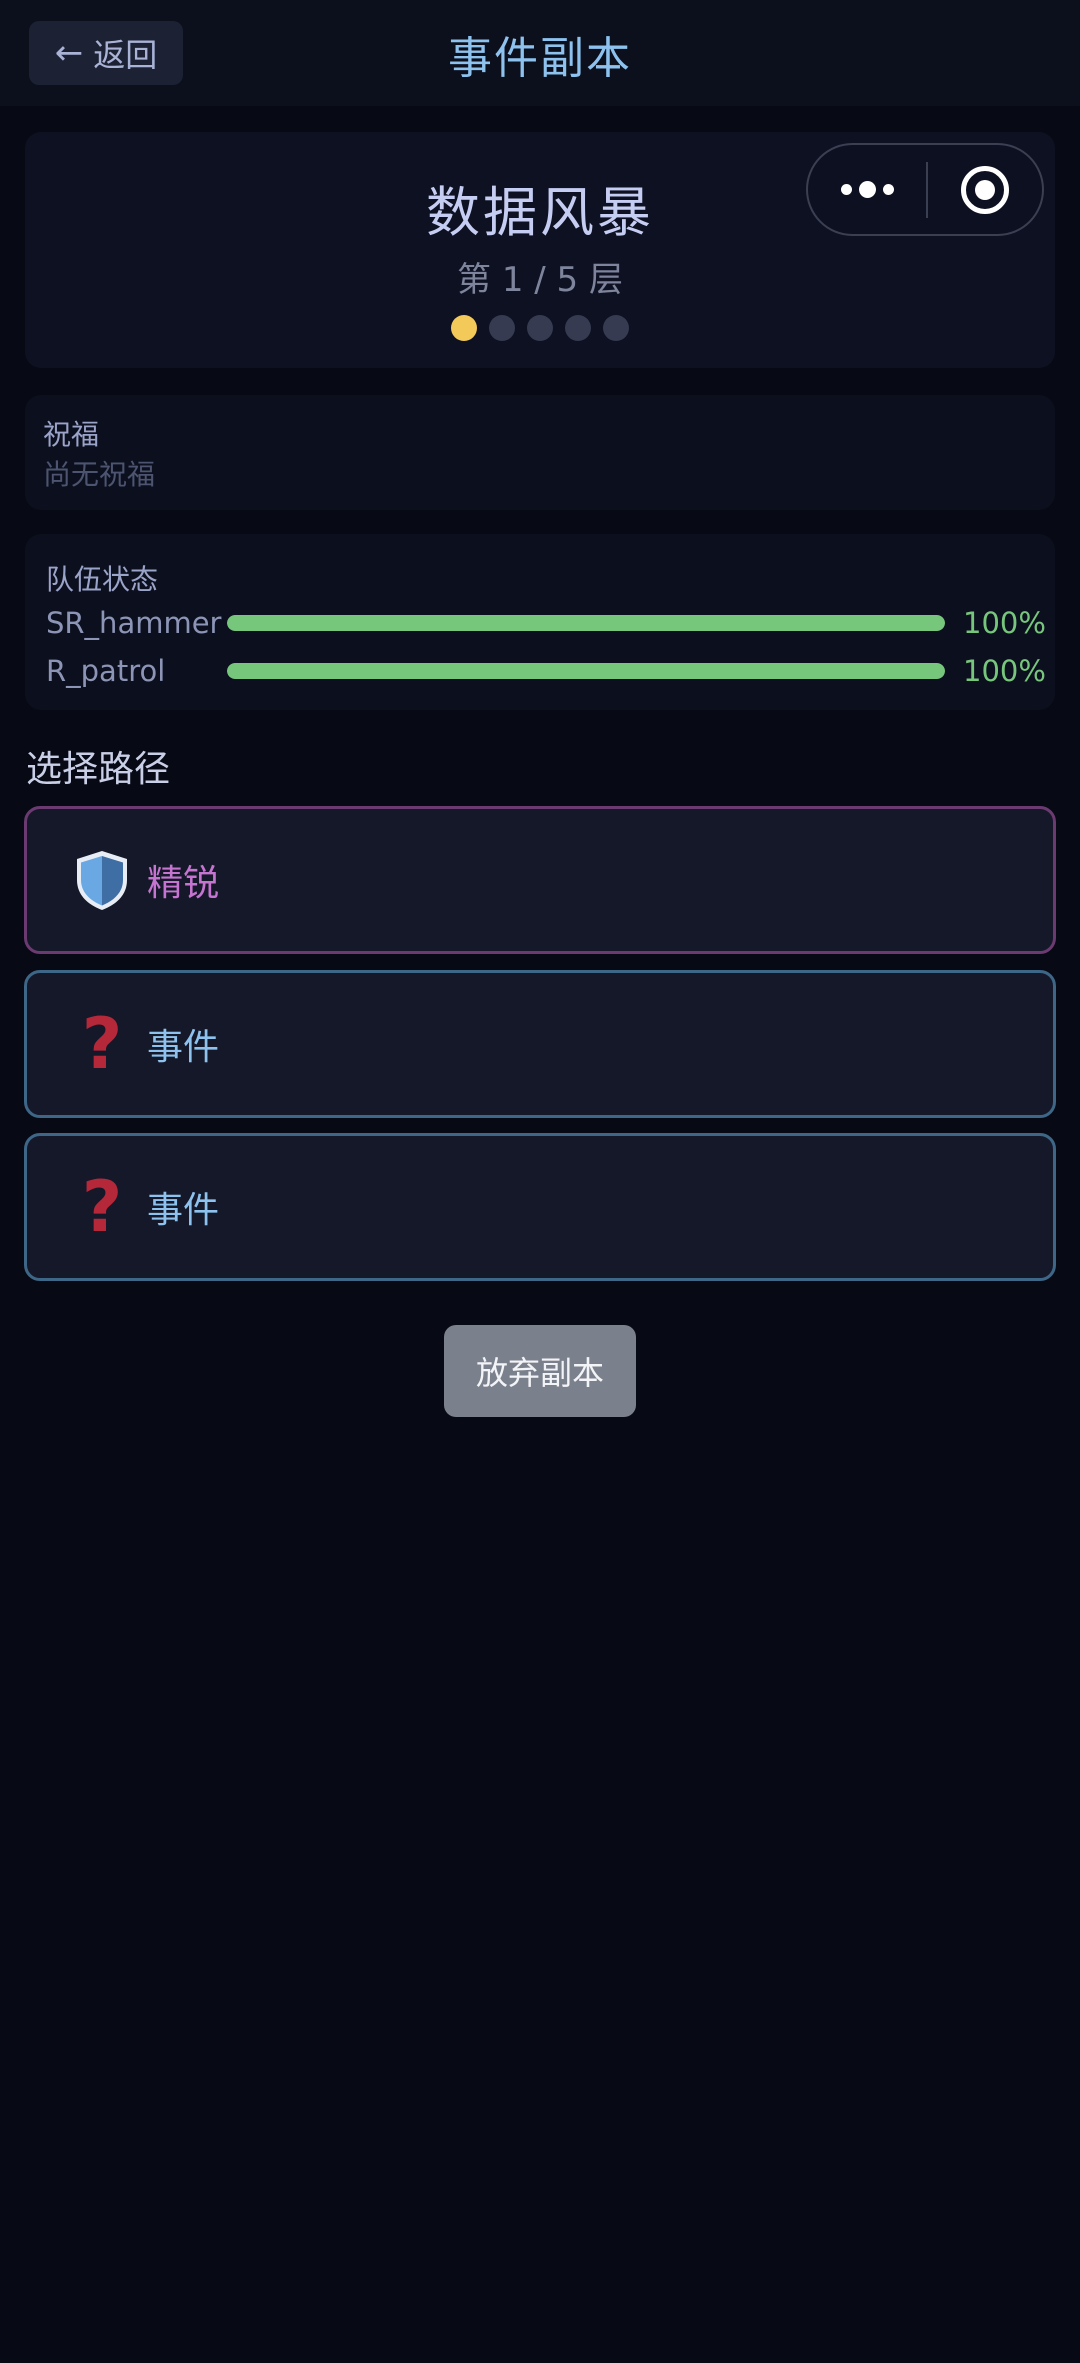  I want to click on page-title: 事件副本, so click(540, 58).